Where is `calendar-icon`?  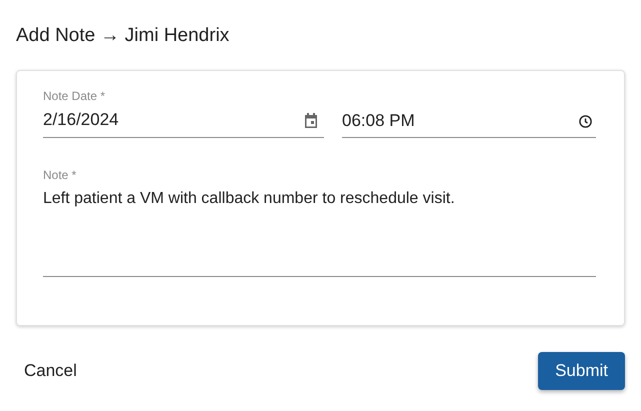 calendar-icon is located at coordinates (311, 120).